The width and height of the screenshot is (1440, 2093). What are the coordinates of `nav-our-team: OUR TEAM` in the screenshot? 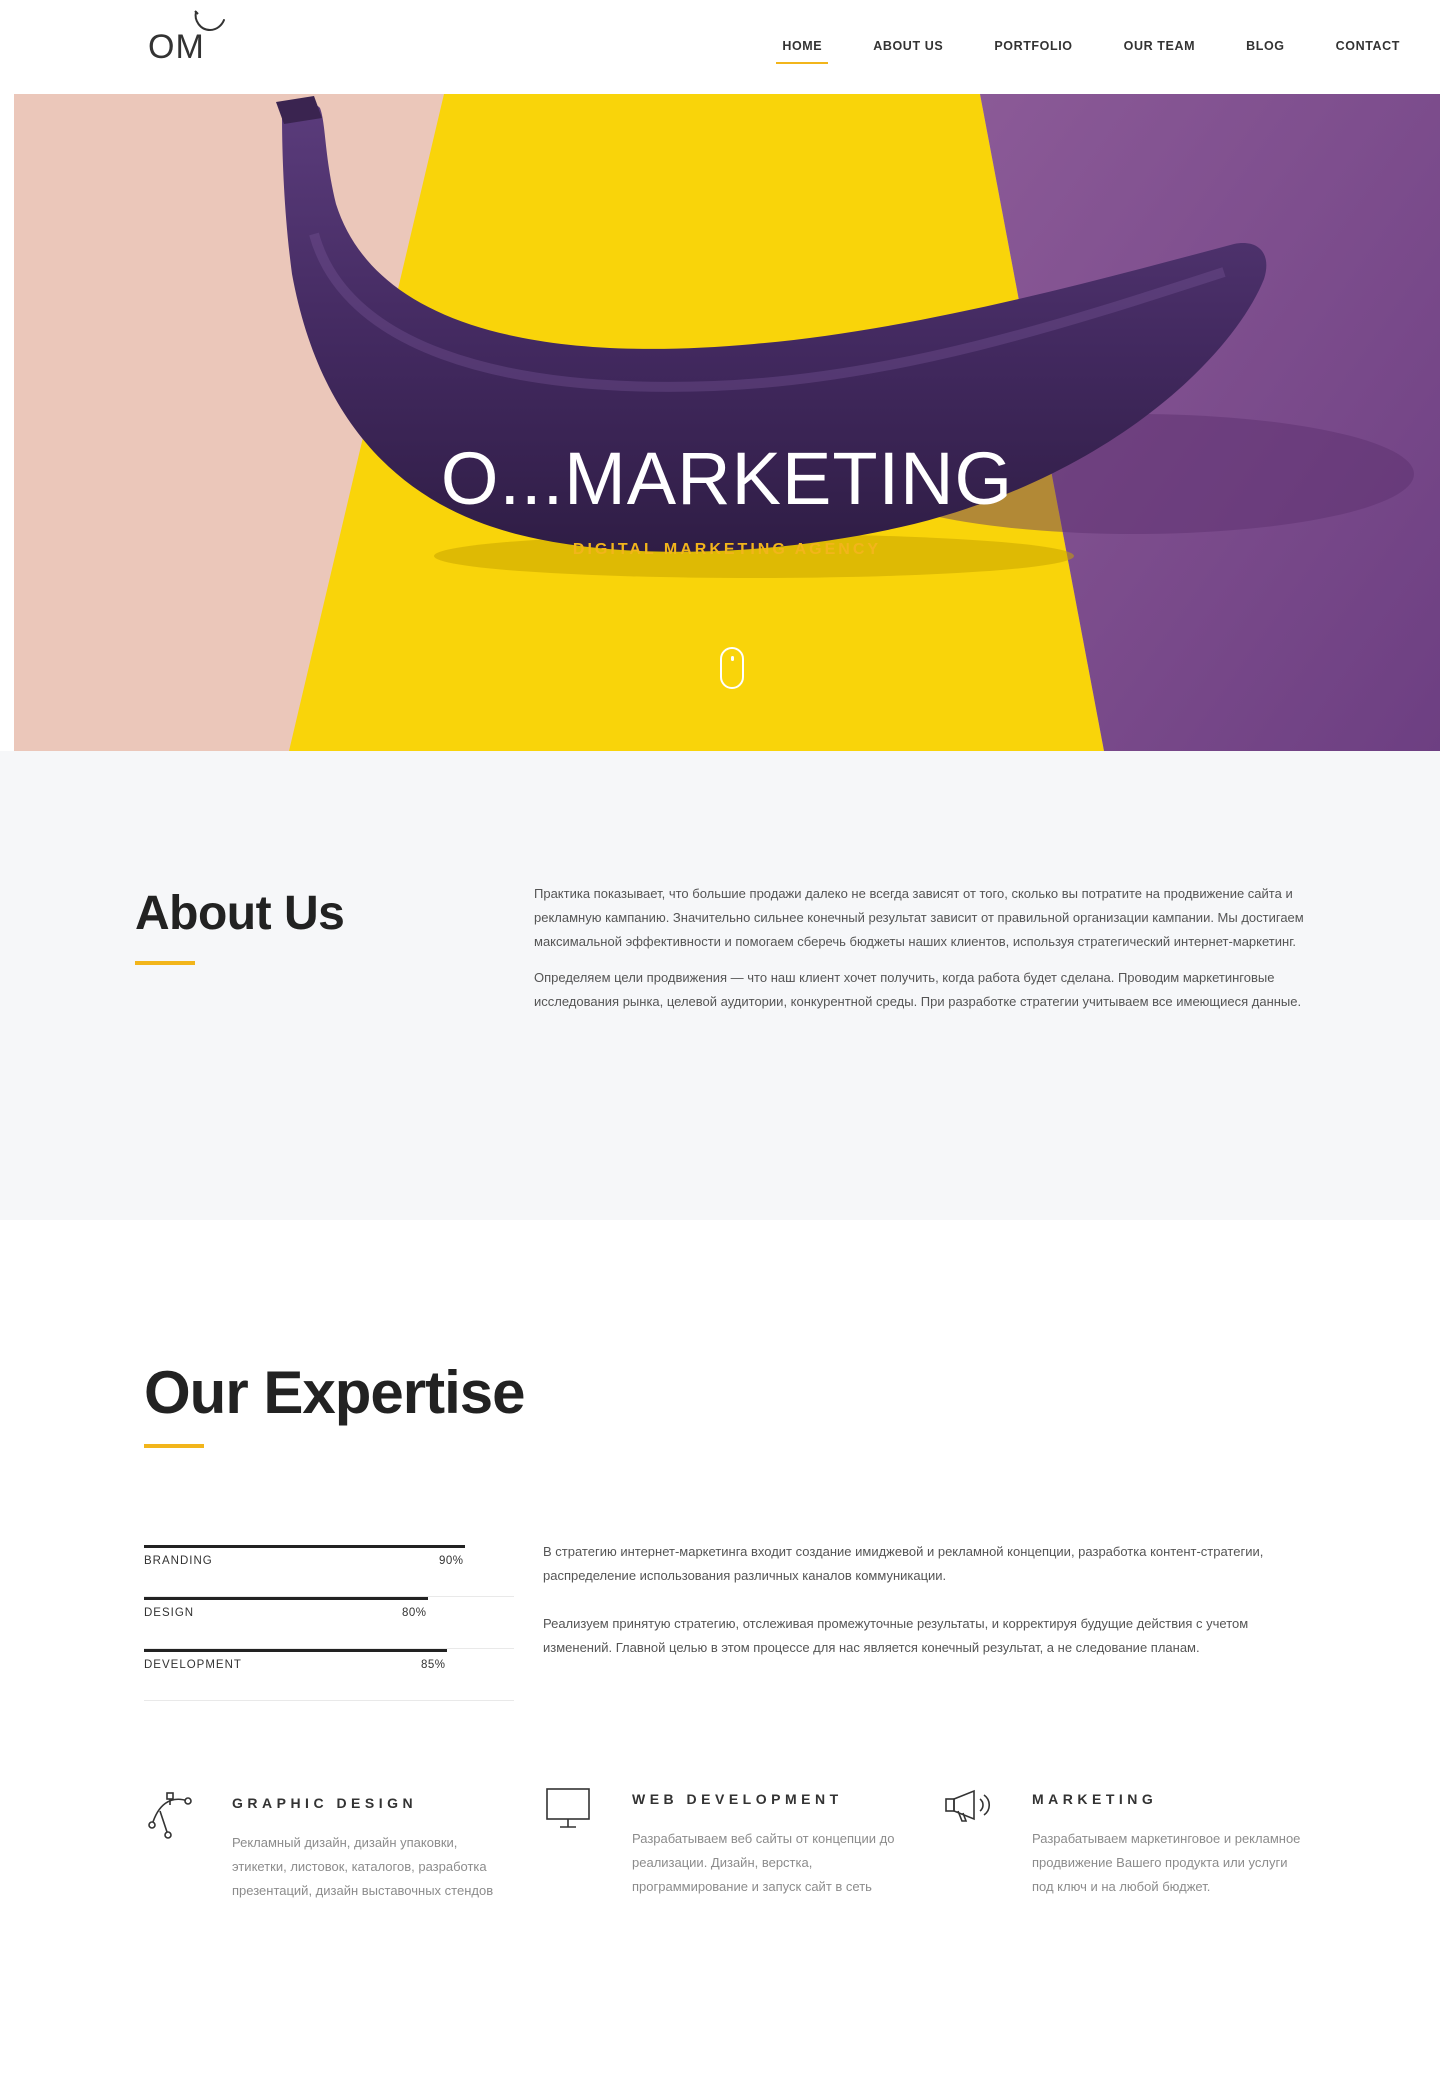 It's located at (1159, 48).